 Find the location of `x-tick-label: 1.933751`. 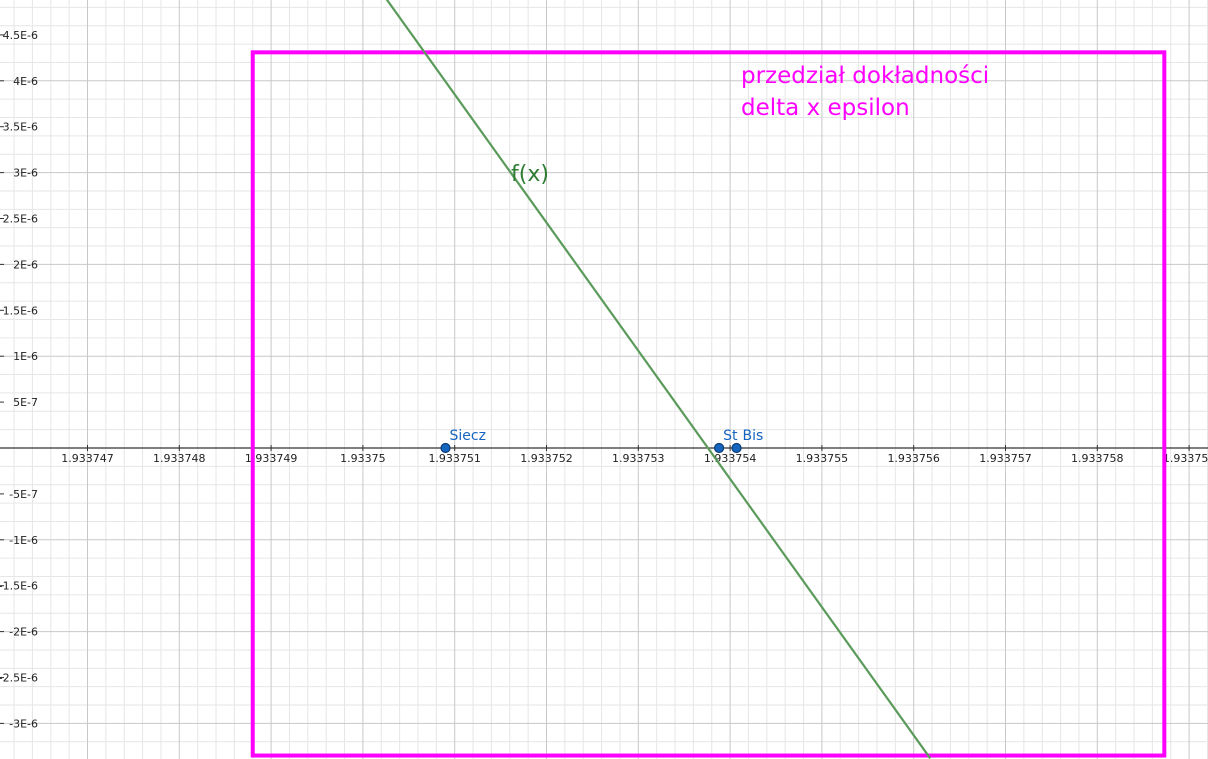

x-tick-label: 1.933751 is located at coordinates (454, 458).